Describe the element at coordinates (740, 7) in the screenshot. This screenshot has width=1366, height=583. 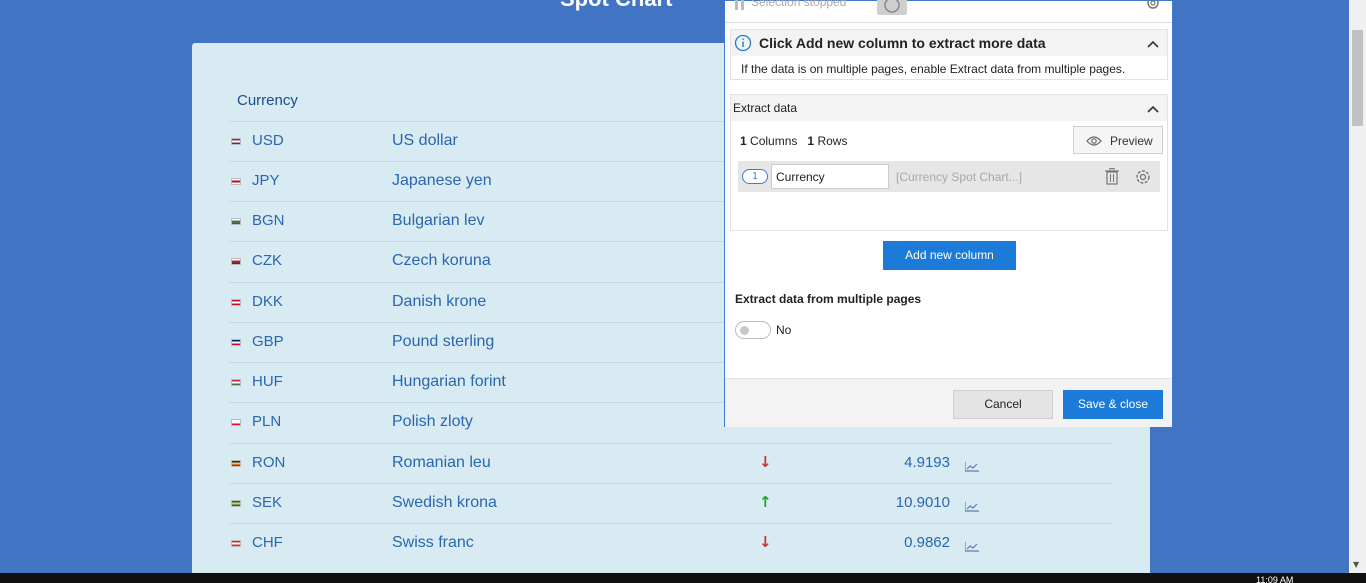
I see `pause-icon` at that location.